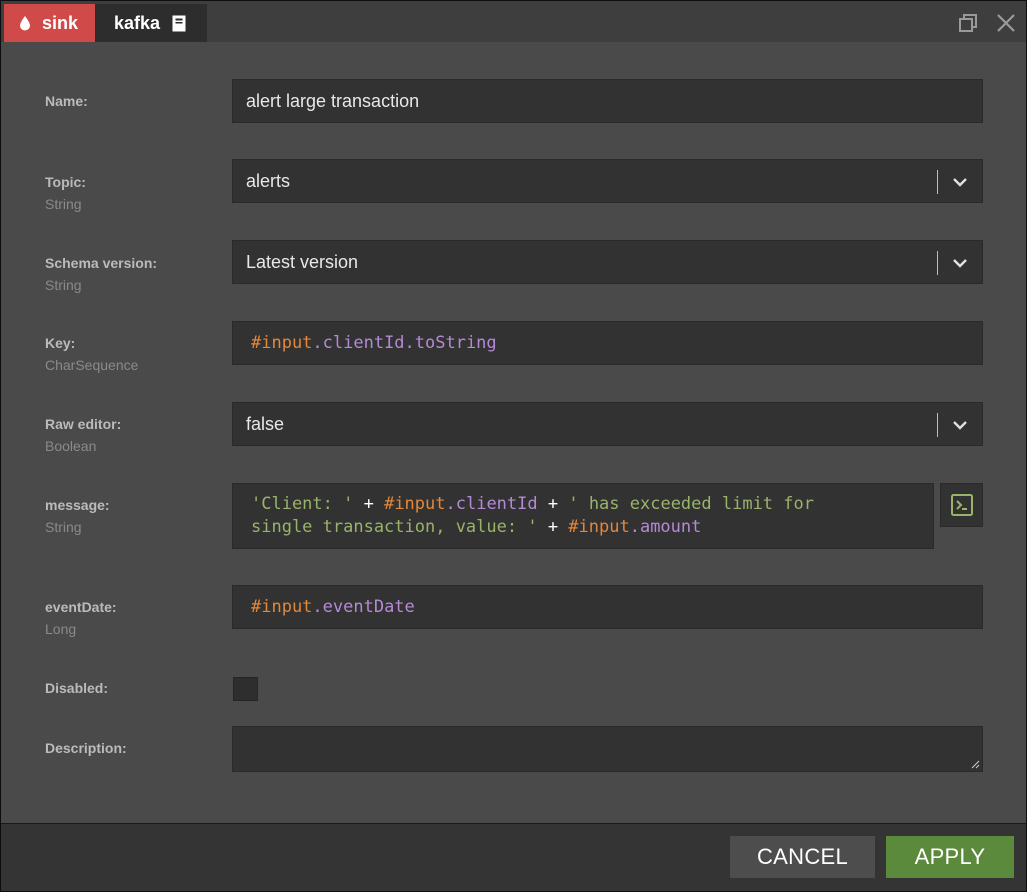 This screenshot has width=1027, height=892. Describe the element at coordinates (71, 446) in the screenshot. I see `raw-editor-type: Boolean` at that location.